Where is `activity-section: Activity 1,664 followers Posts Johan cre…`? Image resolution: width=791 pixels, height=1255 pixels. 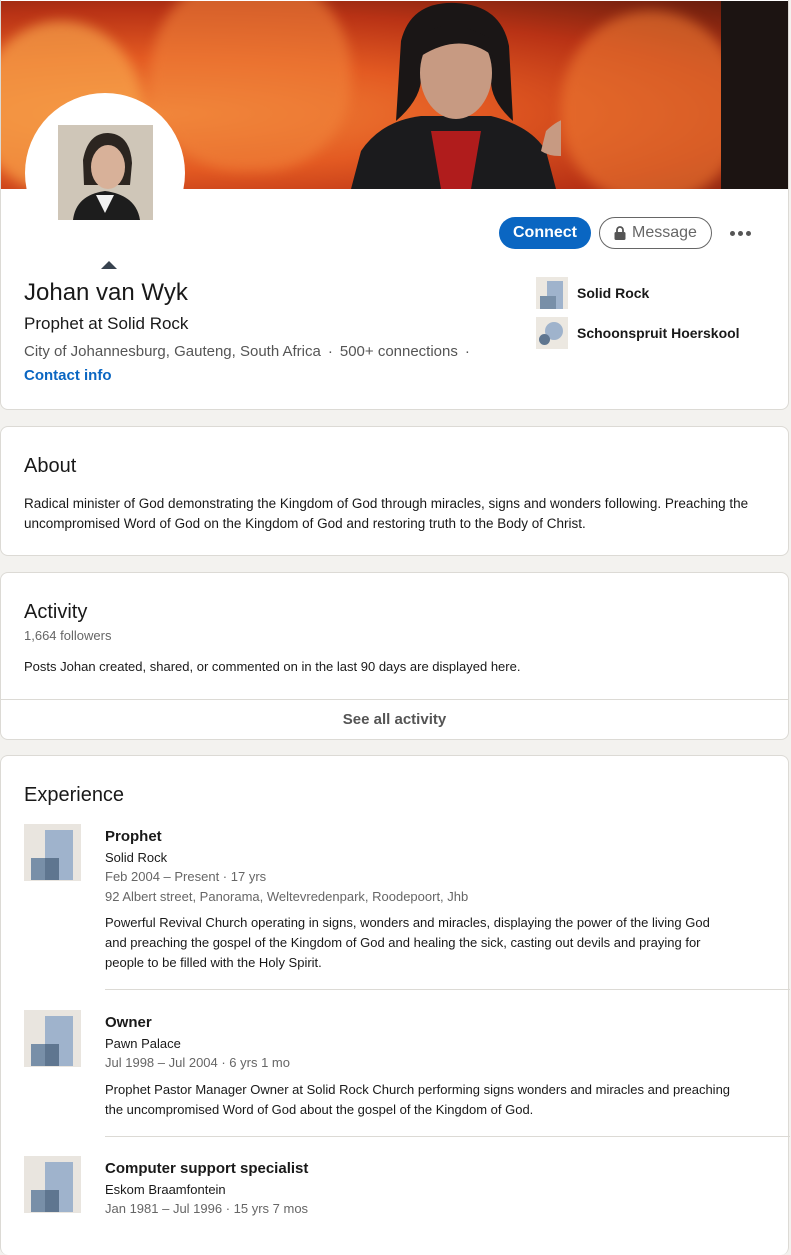
activity-section: Activity 1,664 followers Posts Johan cre… is located at coordinates (394, 656).